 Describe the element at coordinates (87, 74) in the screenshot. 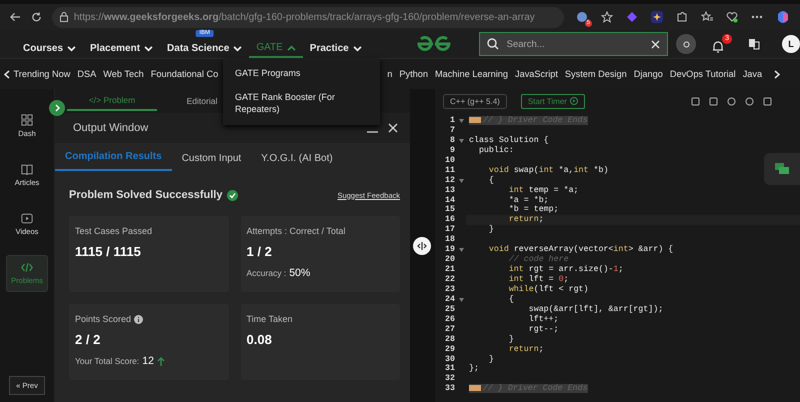

I see `category-link: DSA` at that location.